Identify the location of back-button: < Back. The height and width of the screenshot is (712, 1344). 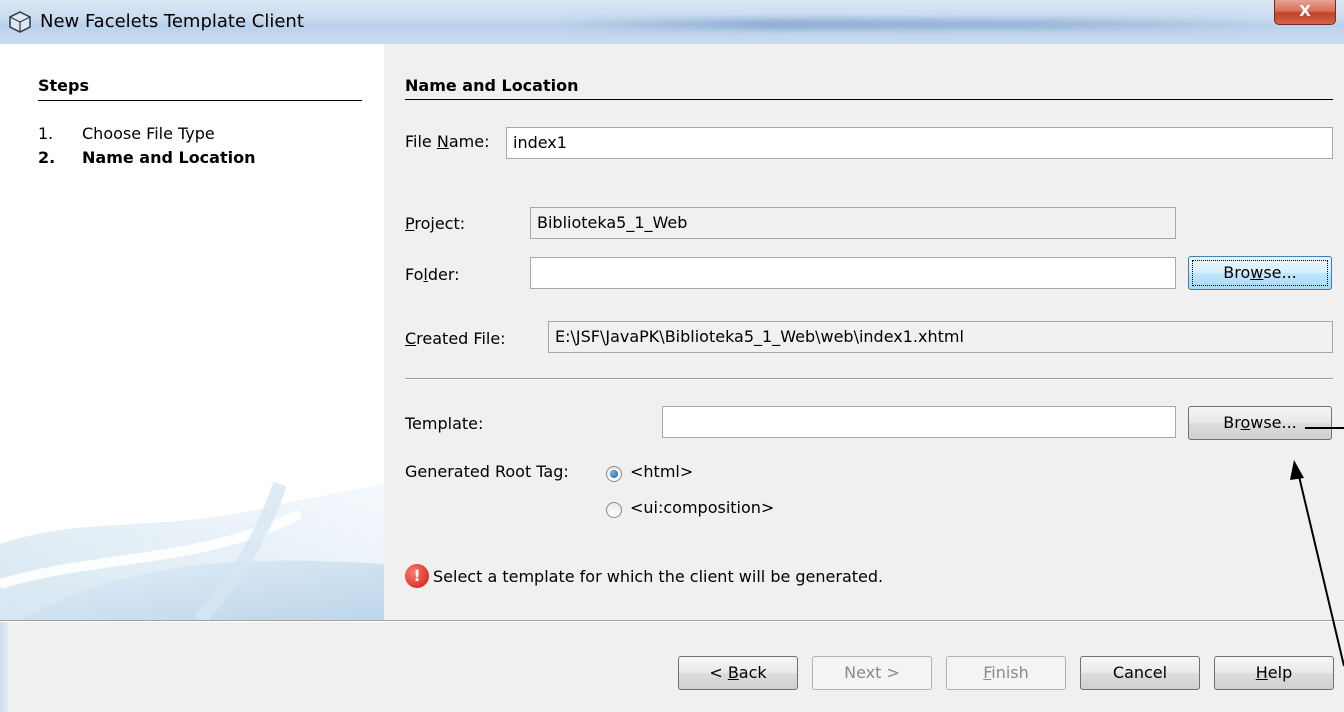
(738, 673).